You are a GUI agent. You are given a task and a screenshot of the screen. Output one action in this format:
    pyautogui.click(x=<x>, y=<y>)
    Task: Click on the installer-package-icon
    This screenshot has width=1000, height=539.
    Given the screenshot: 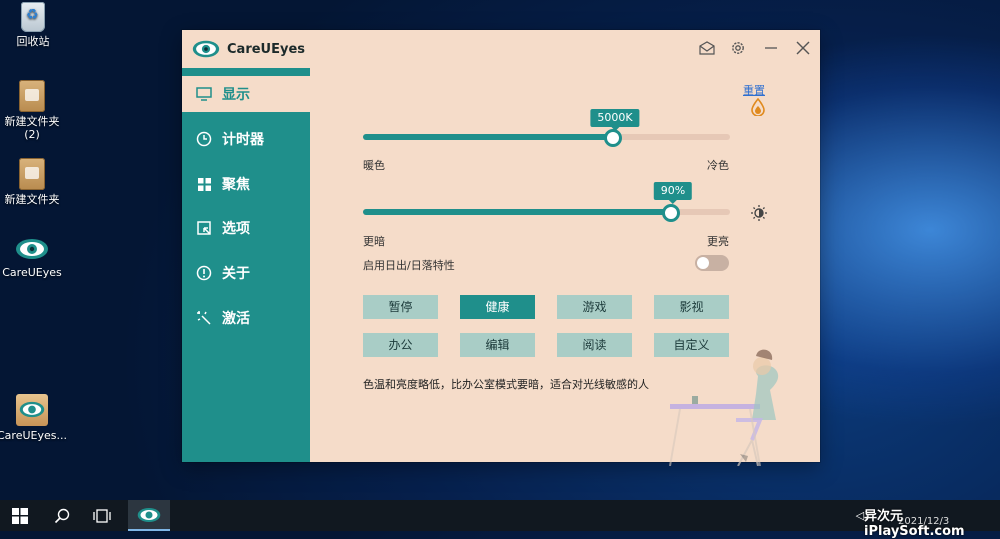 What is the action you would take?
    pyautogui.click(x=32, y=410)
    